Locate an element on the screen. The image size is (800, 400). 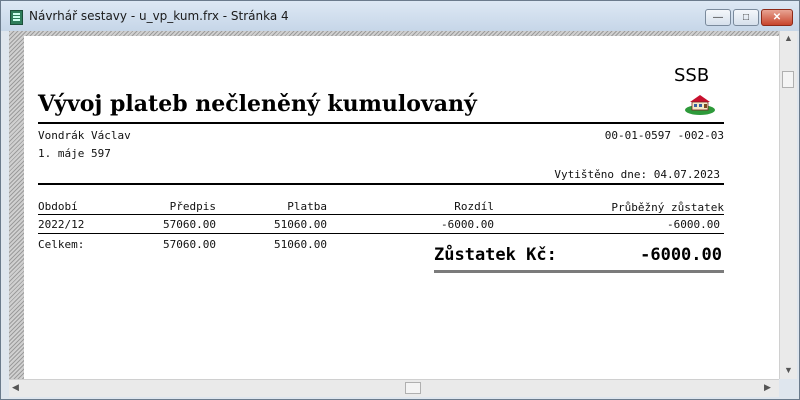
total-predpis: 57060.00 is located at coordinates (189, 244).